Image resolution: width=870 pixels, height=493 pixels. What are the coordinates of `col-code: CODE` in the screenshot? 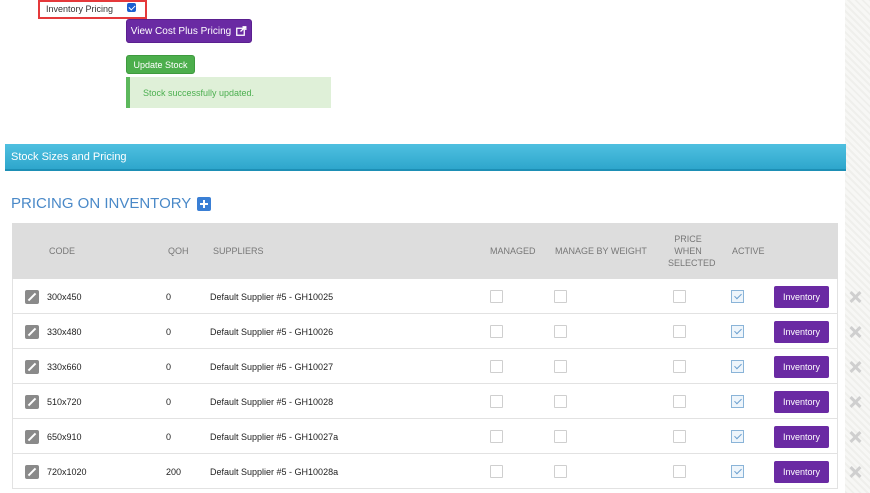 It's located at (62, 251).